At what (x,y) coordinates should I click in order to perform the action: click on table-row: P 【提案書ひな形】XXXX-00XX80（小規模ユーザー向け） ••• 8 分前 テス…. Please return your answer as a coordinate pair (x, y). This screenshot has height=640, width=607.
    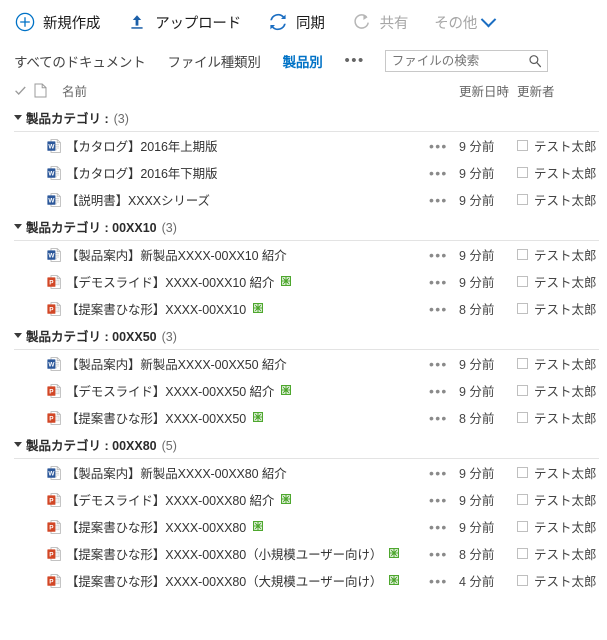
    Looking at the image, I should click on (303, 553).